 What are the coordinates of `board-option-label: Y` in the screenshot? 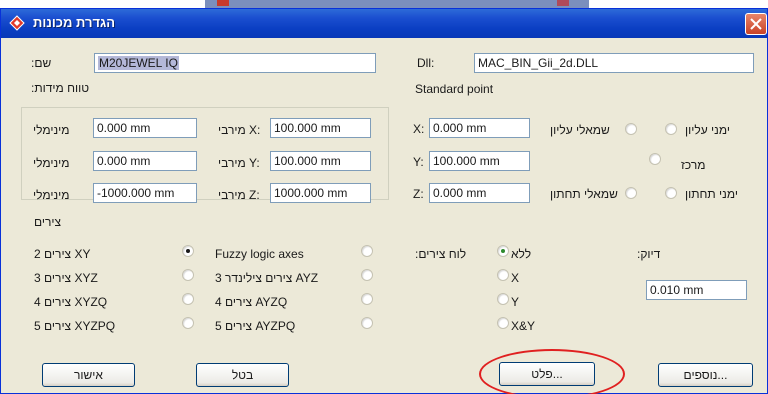 It's located at (515, 302).